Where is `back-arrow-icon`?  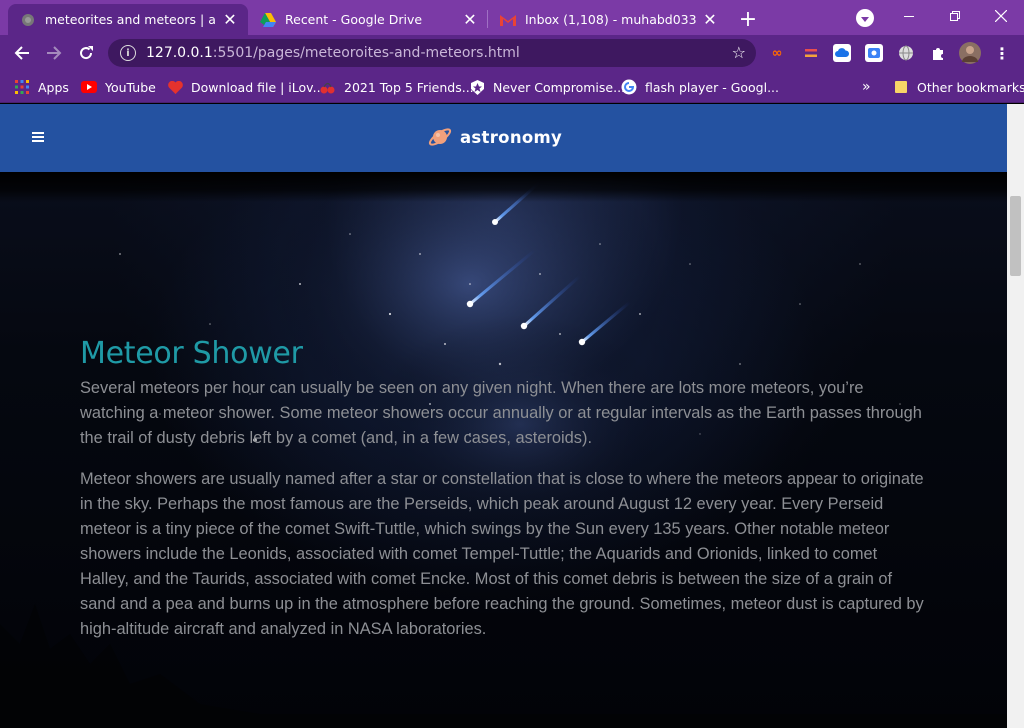 back-arrow-icon is located at coordinates (22, 53).